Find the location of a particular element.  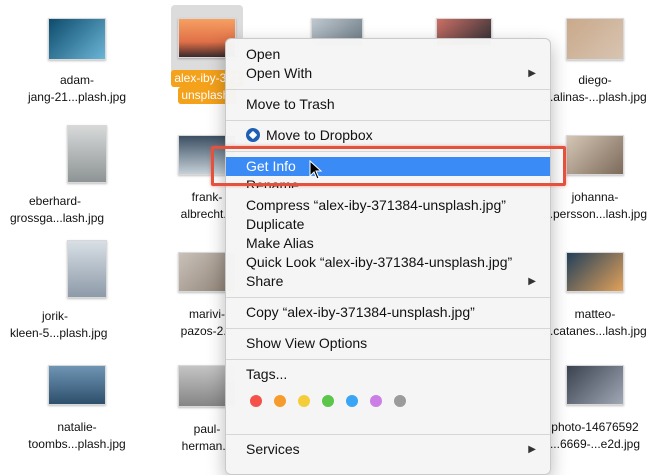

file-name: johanna- ...persson...lash.jpg is located at coordinates (595, 205).